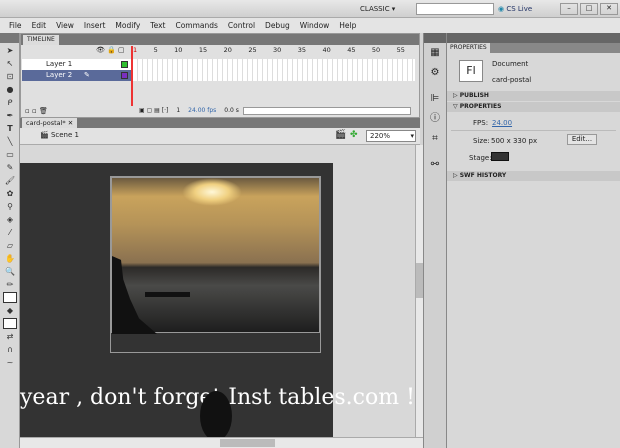 The width and height of the screenshot is (620, 448). Describe the element at coordinates (435, 73) in the screenshot. I see `motion-presets-icon: ⚙` at that location.